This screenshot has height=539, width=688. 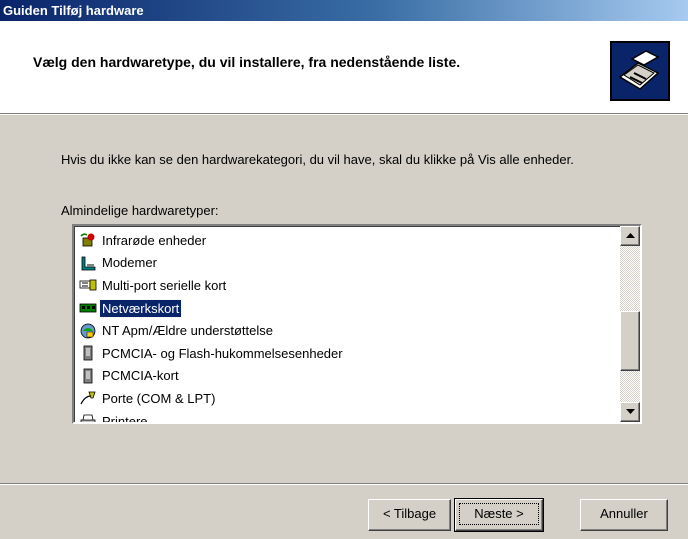 I want to click on list-item-pcmcia-cards: PCMCIA-kort, so click(x=339, y=376).